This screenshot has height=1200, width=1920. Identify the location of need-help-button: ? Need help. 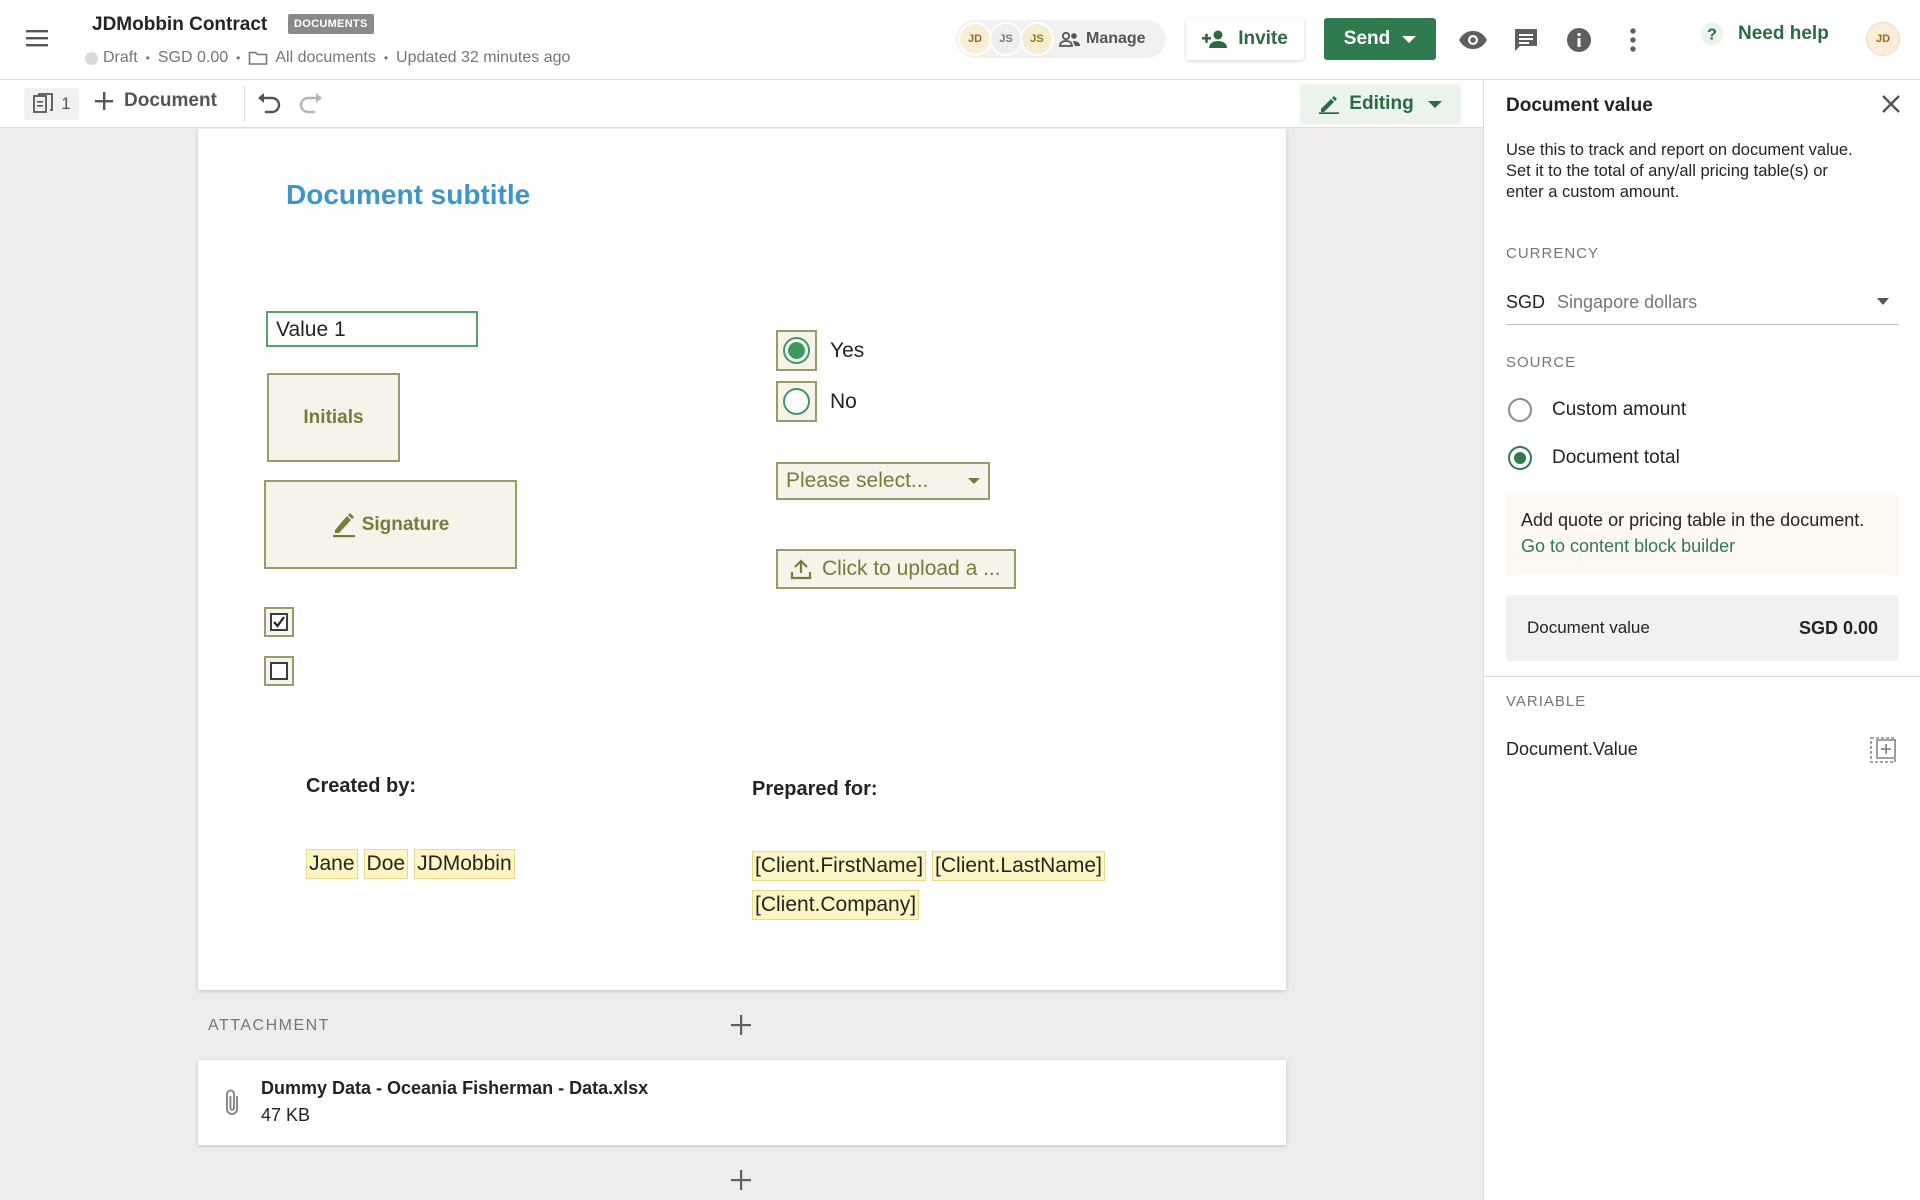
(1764, 34).